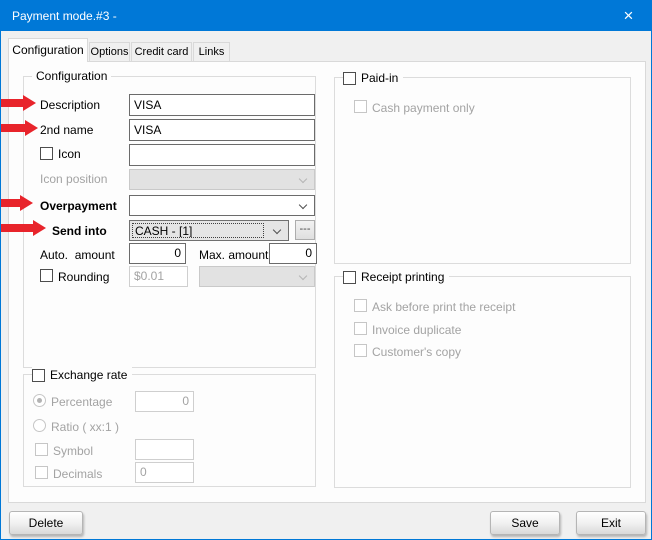  Describe the element at coordinates (23, 228) in the screenshot. I see `red-arrow-send-into-icon` at that location.